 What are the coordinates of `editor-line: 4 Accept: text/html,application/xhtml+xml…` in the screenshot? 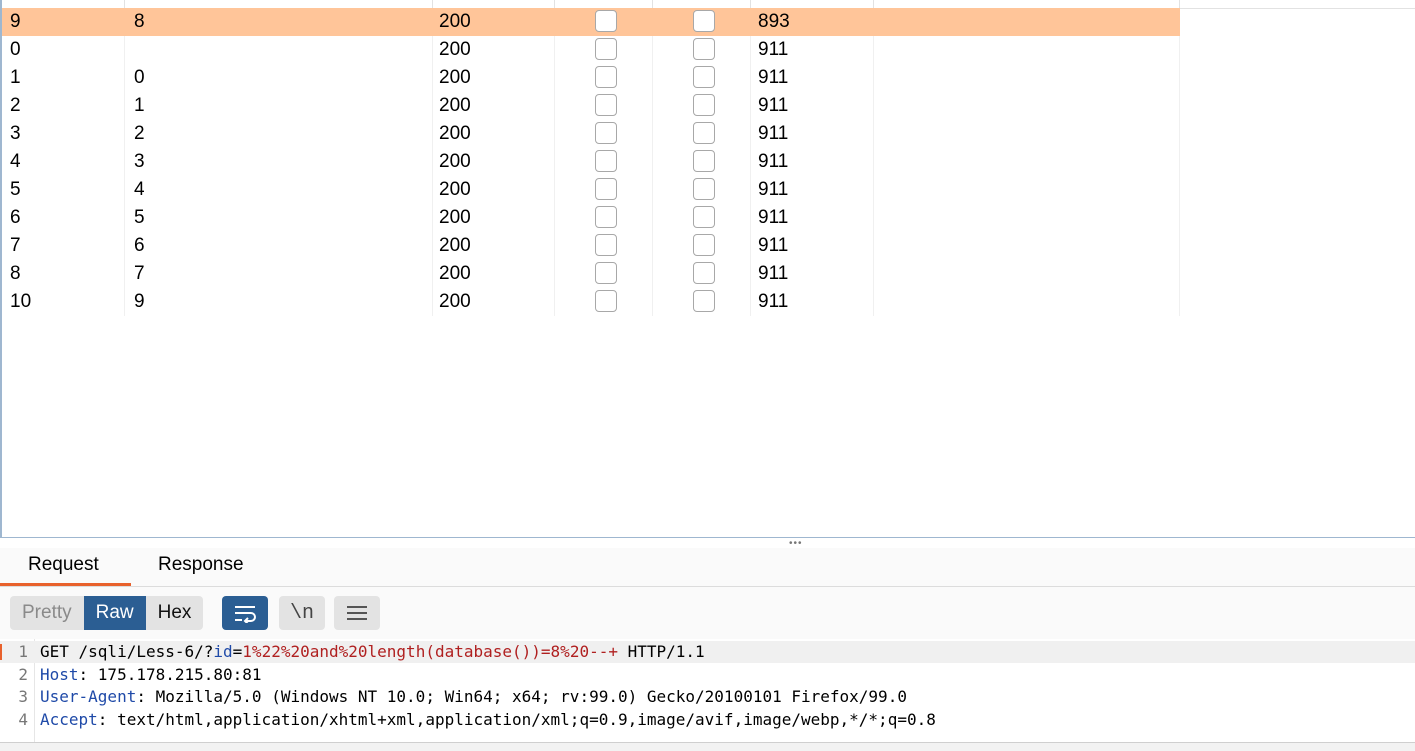 It's located at (707, 720).